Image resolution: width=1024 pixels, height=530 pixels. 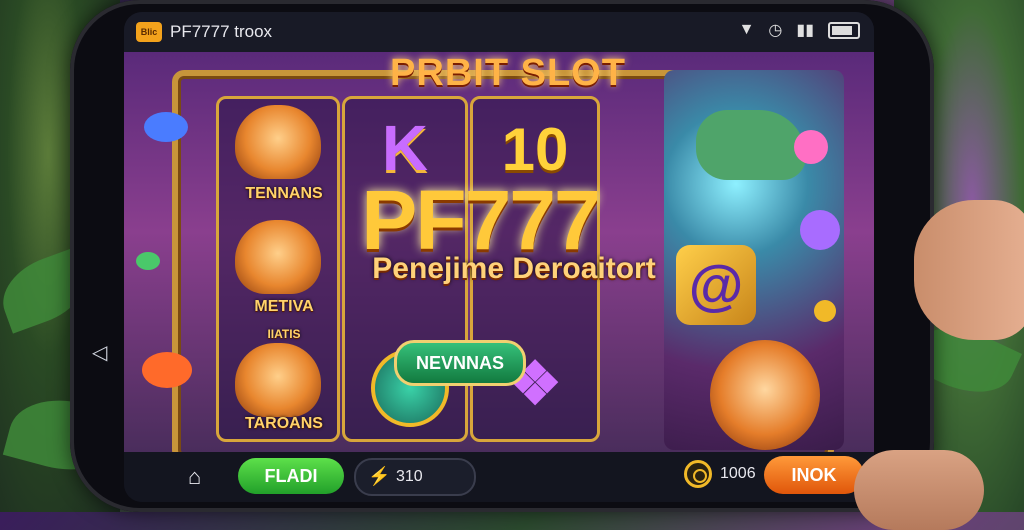 What do you see at coordinates (149, 32) in the screenshot?
I see `app-badge: Blic` at bounding box center [149, 32].